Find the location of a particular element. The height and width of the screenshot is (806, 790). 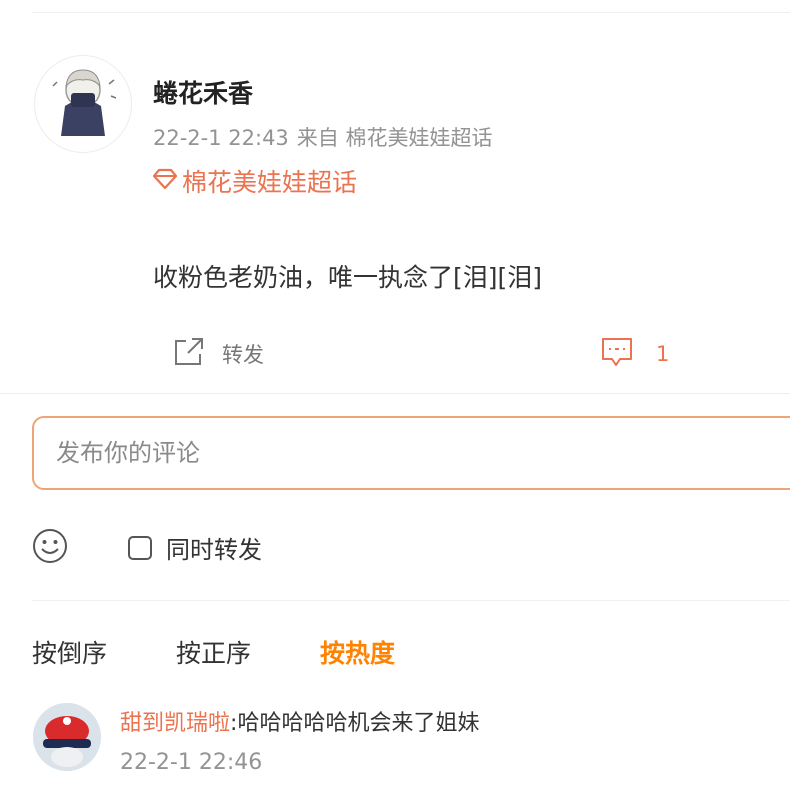

topic-diamond-icon is located at coordinates (165, 181).